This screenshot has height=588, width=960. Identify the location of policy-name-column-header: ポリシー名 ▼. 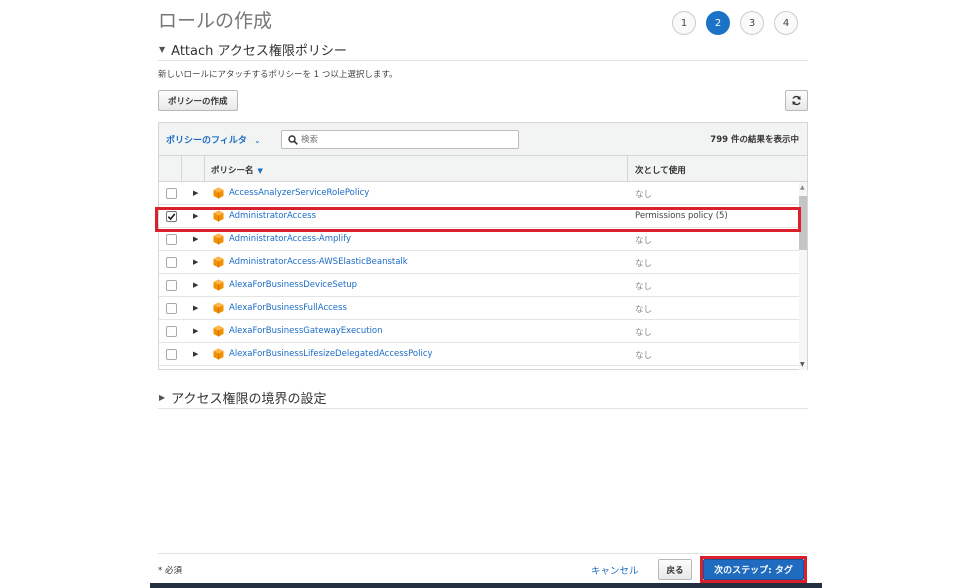
(237, 170).